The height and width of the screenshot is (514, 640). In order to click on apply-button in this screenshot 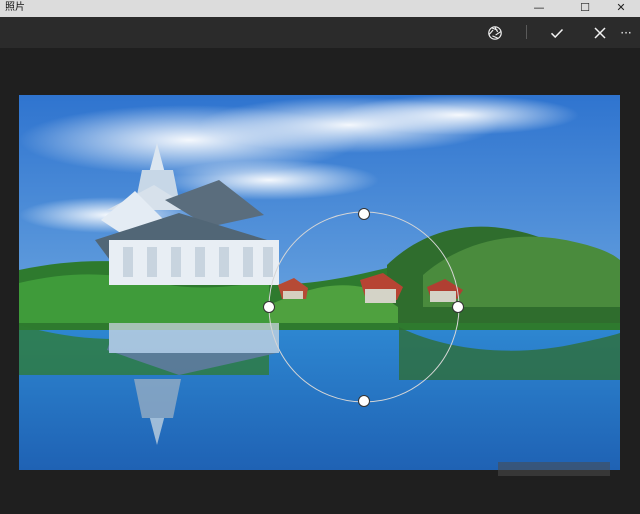, I will do `click(557, 32)`.